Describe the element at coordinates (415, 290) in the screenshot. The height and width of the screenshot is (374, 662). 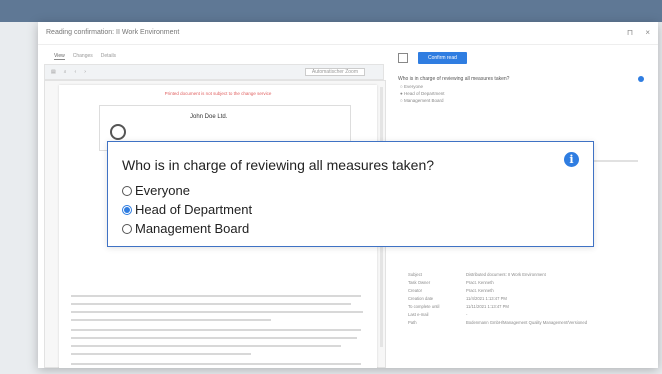
I see `meta-key: Creator` at that location.